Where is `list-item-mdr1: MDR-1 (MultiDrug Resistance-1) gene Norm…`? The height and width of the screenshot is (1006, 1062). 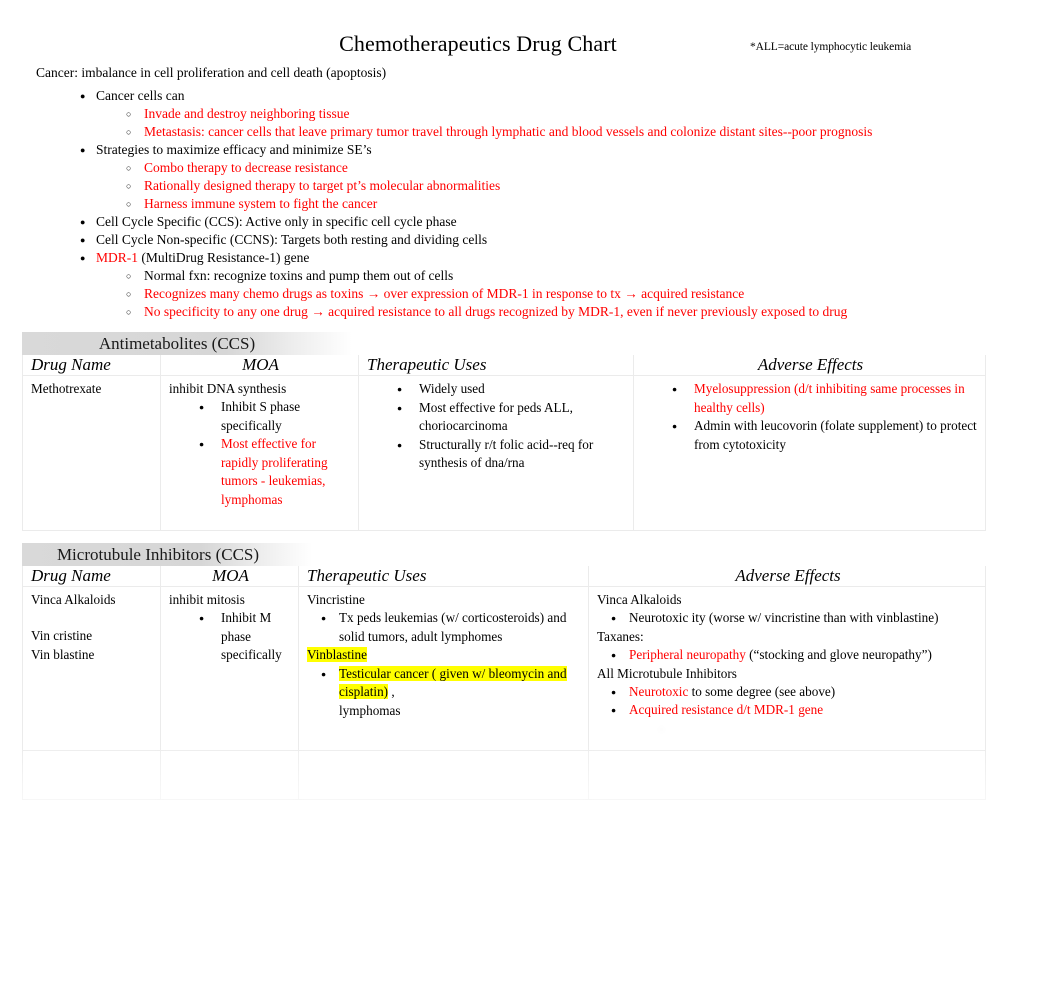
list-item-mdr1: MDR-1 (MultiDrug Resistance-1) gene Norm… is located at coordinates (536, 285).